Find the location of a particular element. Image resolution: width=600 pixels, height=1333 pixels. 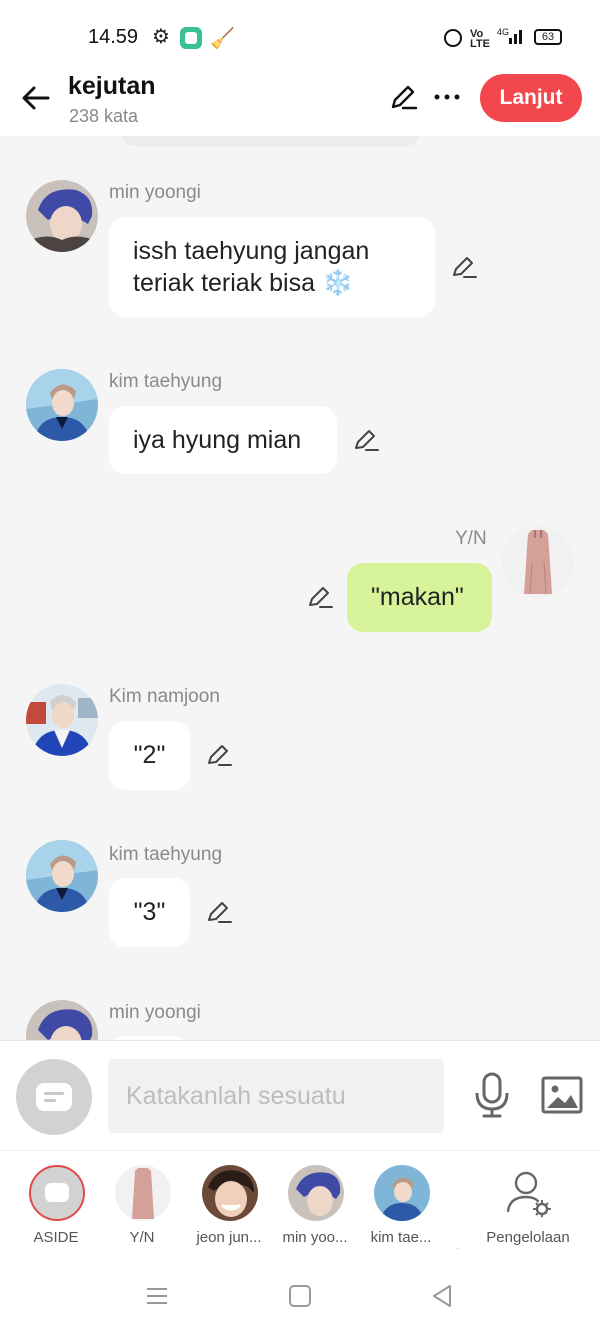

message-bubble: "makan" is located at coordinates (419, 597).